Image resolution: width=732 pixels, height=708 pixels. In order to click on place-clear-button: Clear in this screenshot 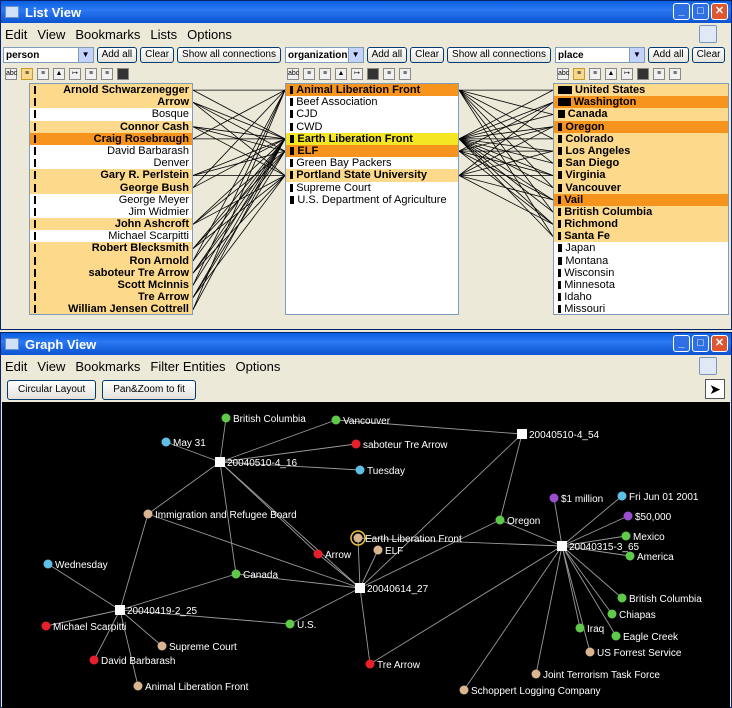, I will do `click(708, 55)`.